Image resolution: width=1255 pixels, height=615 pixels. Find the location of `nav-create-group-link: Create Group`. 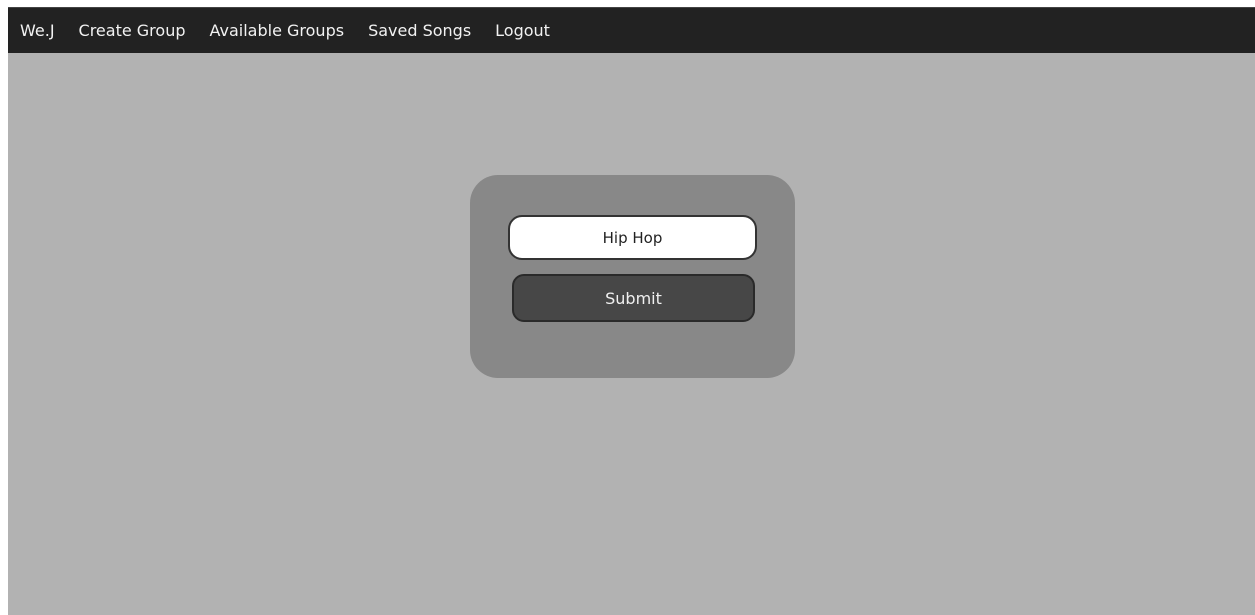

nav-create-group-link: Create Group is located at coordinates (132, 31).